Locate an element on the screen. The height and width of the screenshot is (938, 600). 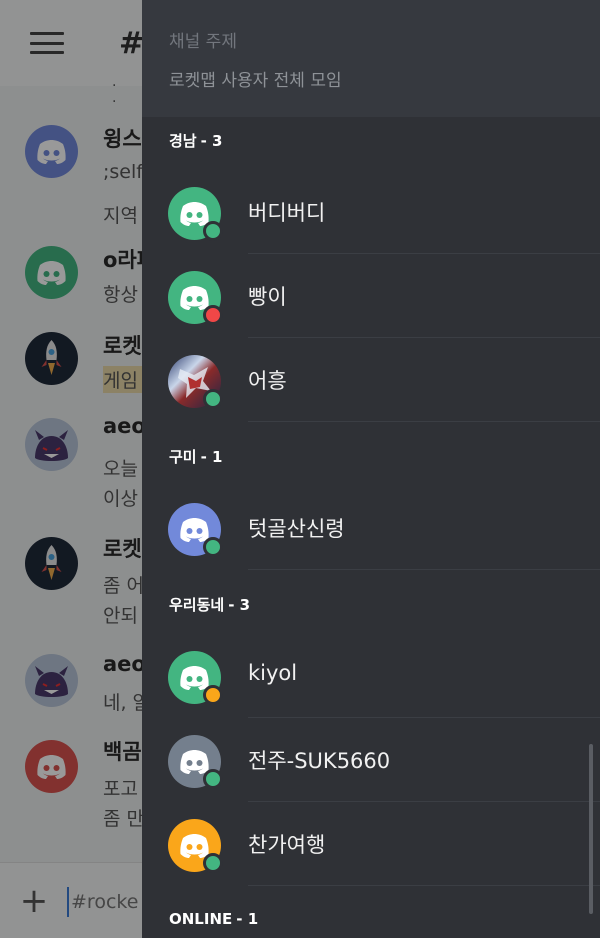
member-group-header: 구미 - 1 is located at coordinates (196, 456).